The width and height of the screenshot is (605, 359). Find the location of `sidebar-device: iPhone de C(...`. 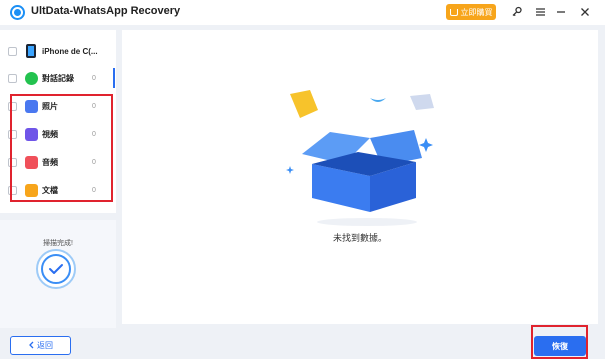

sidebar-device: iPhone de C(... is located at coordinates (58, 51).